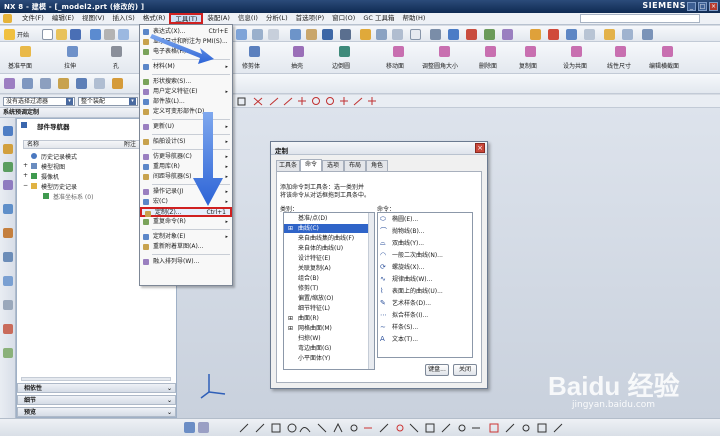 The image size is (720, 436). I want to click on color-icon, so click(415, 34).